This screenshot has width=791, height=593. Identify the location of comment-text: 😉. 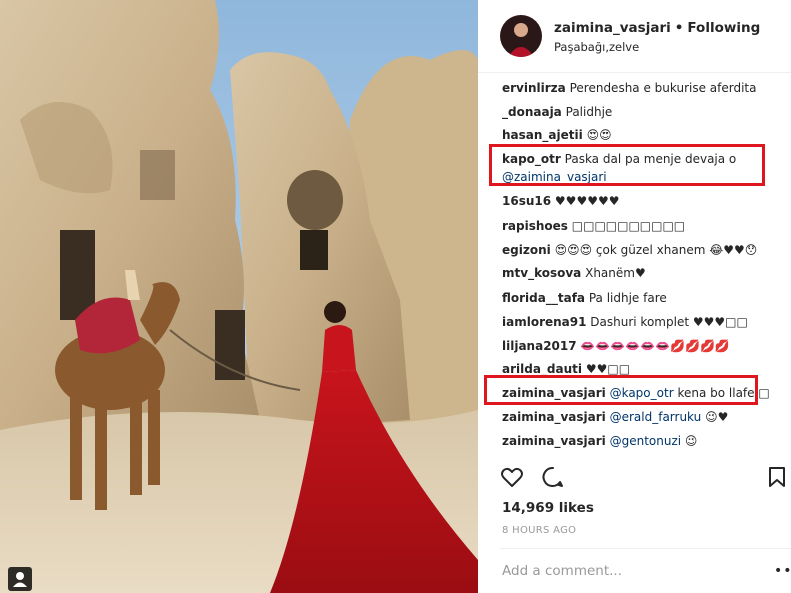
(691, 441).